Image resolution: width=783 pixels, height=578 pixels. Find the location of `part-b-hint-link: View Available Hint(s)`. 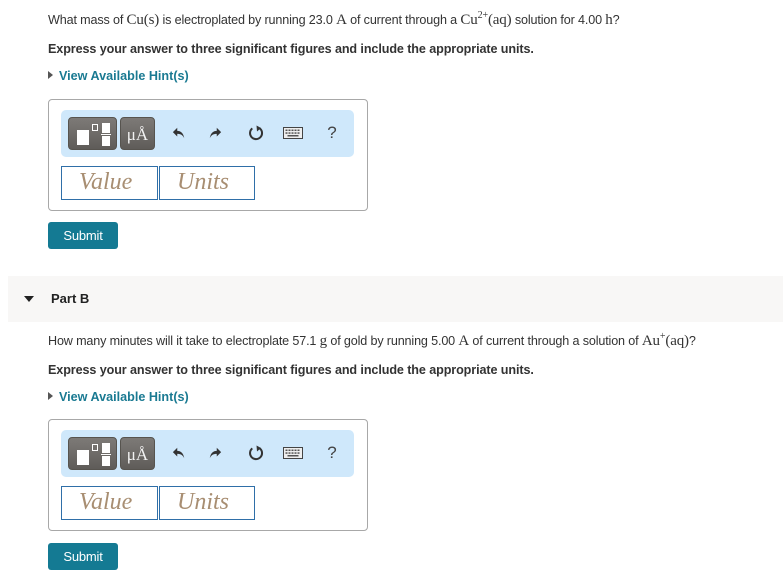

part-b-hint-link: View Available Hint(s) is located at coordinates (118, 397).